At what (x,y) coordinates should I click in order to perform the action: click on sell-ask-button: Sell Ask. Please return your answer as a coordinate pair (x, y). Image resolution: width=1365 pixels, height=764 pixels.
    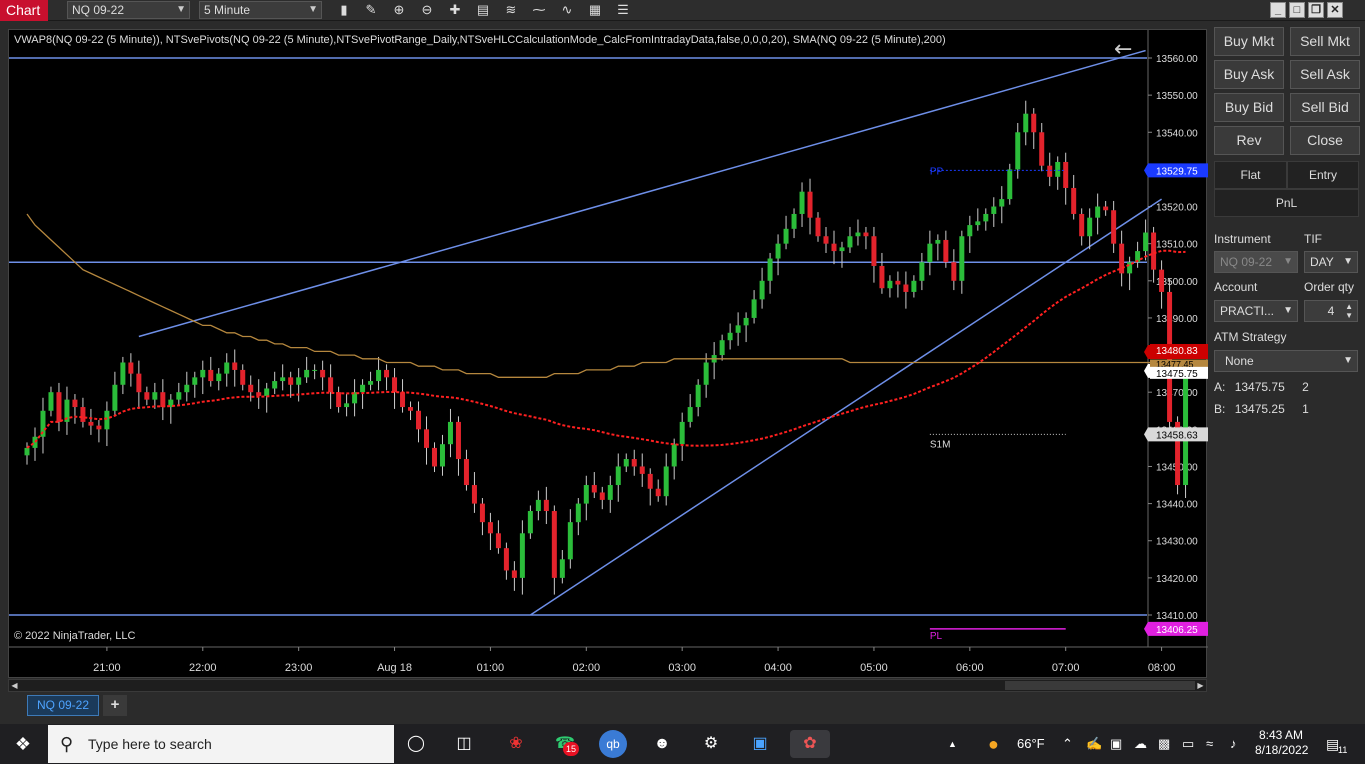
    Looking at the image, I should click on (1325, 74).